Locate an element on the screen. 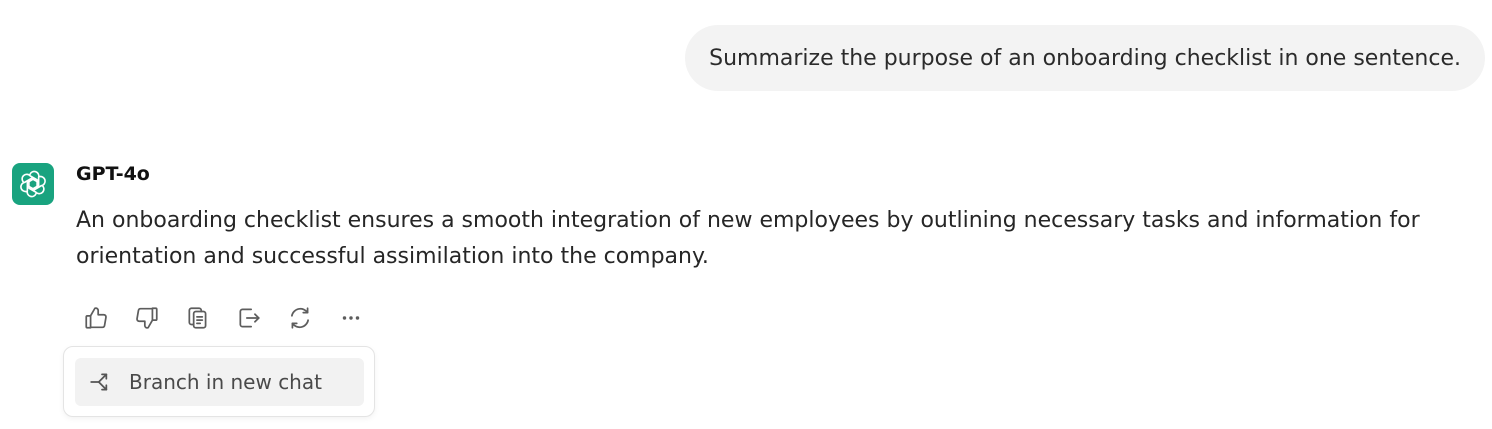  thumbs-down-icon is located at coordinates (147, 318).